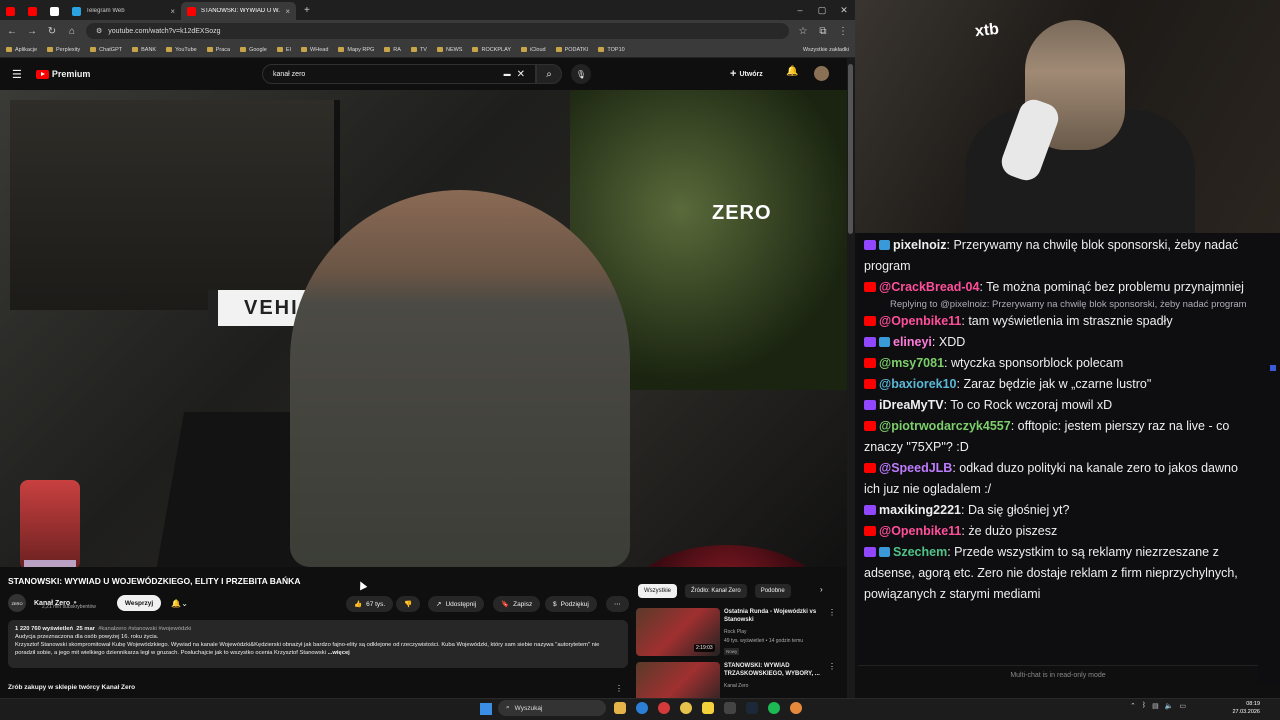 The image size is (1280, 720). I want to click on filter-chip: Wszystkie, so click(657, 591).